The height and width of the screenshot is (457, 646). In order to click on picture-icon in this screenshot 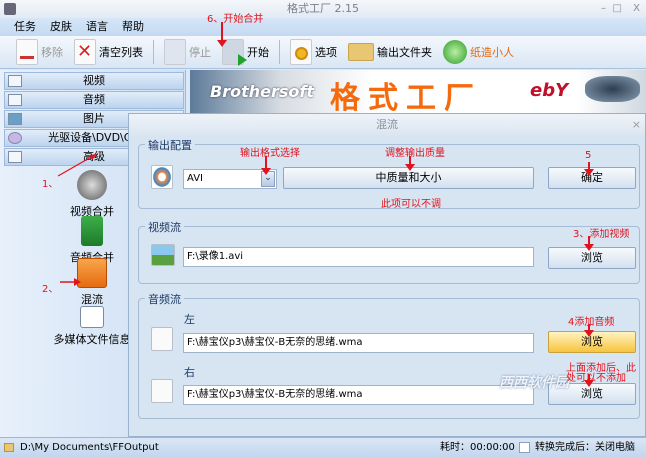, I will do `click(15, 119)`.